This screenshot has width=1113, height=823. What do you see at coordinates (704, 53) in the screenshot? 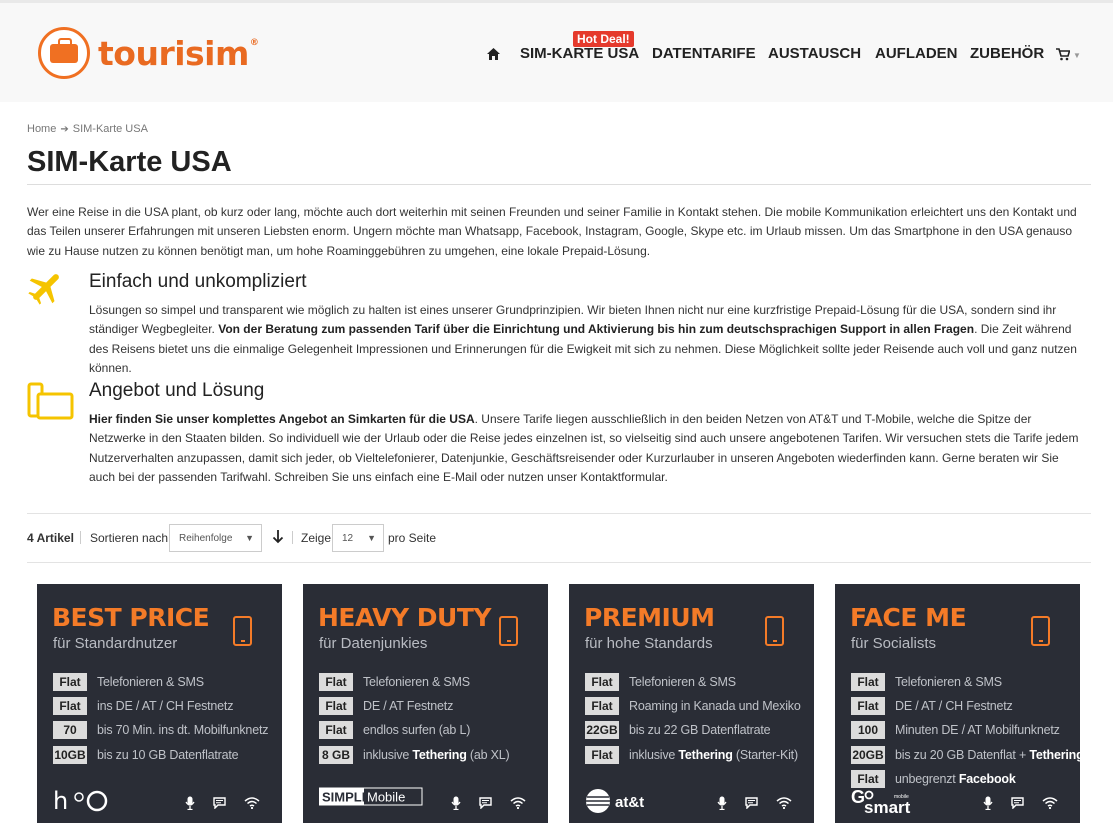
I see `nav-datentarife: DATENTARIFE` at bounding box center [704, 53].